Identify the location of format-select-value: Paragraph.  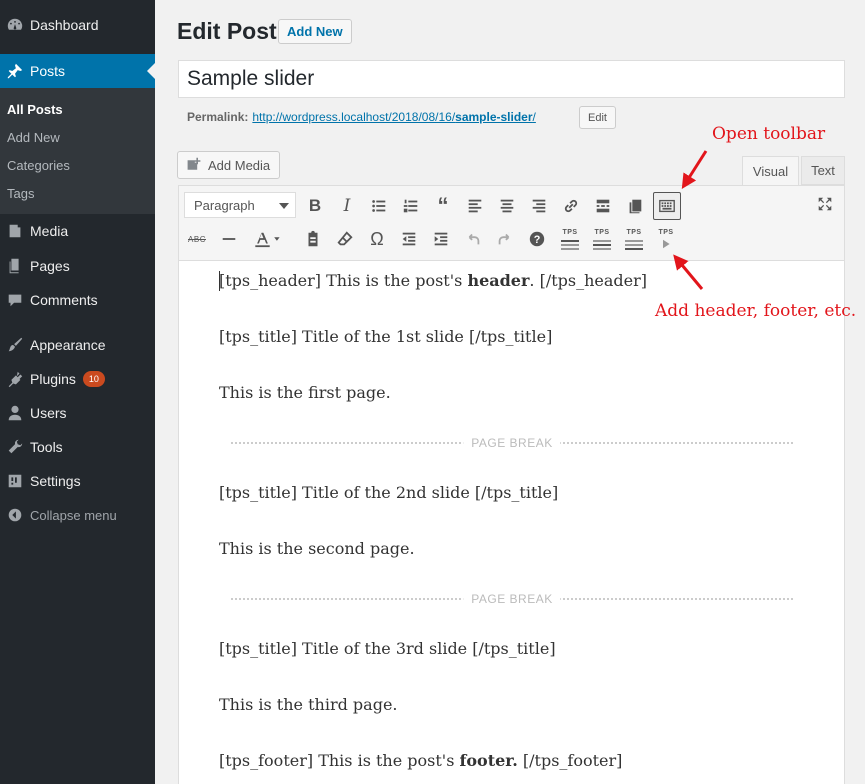
(224, 205).